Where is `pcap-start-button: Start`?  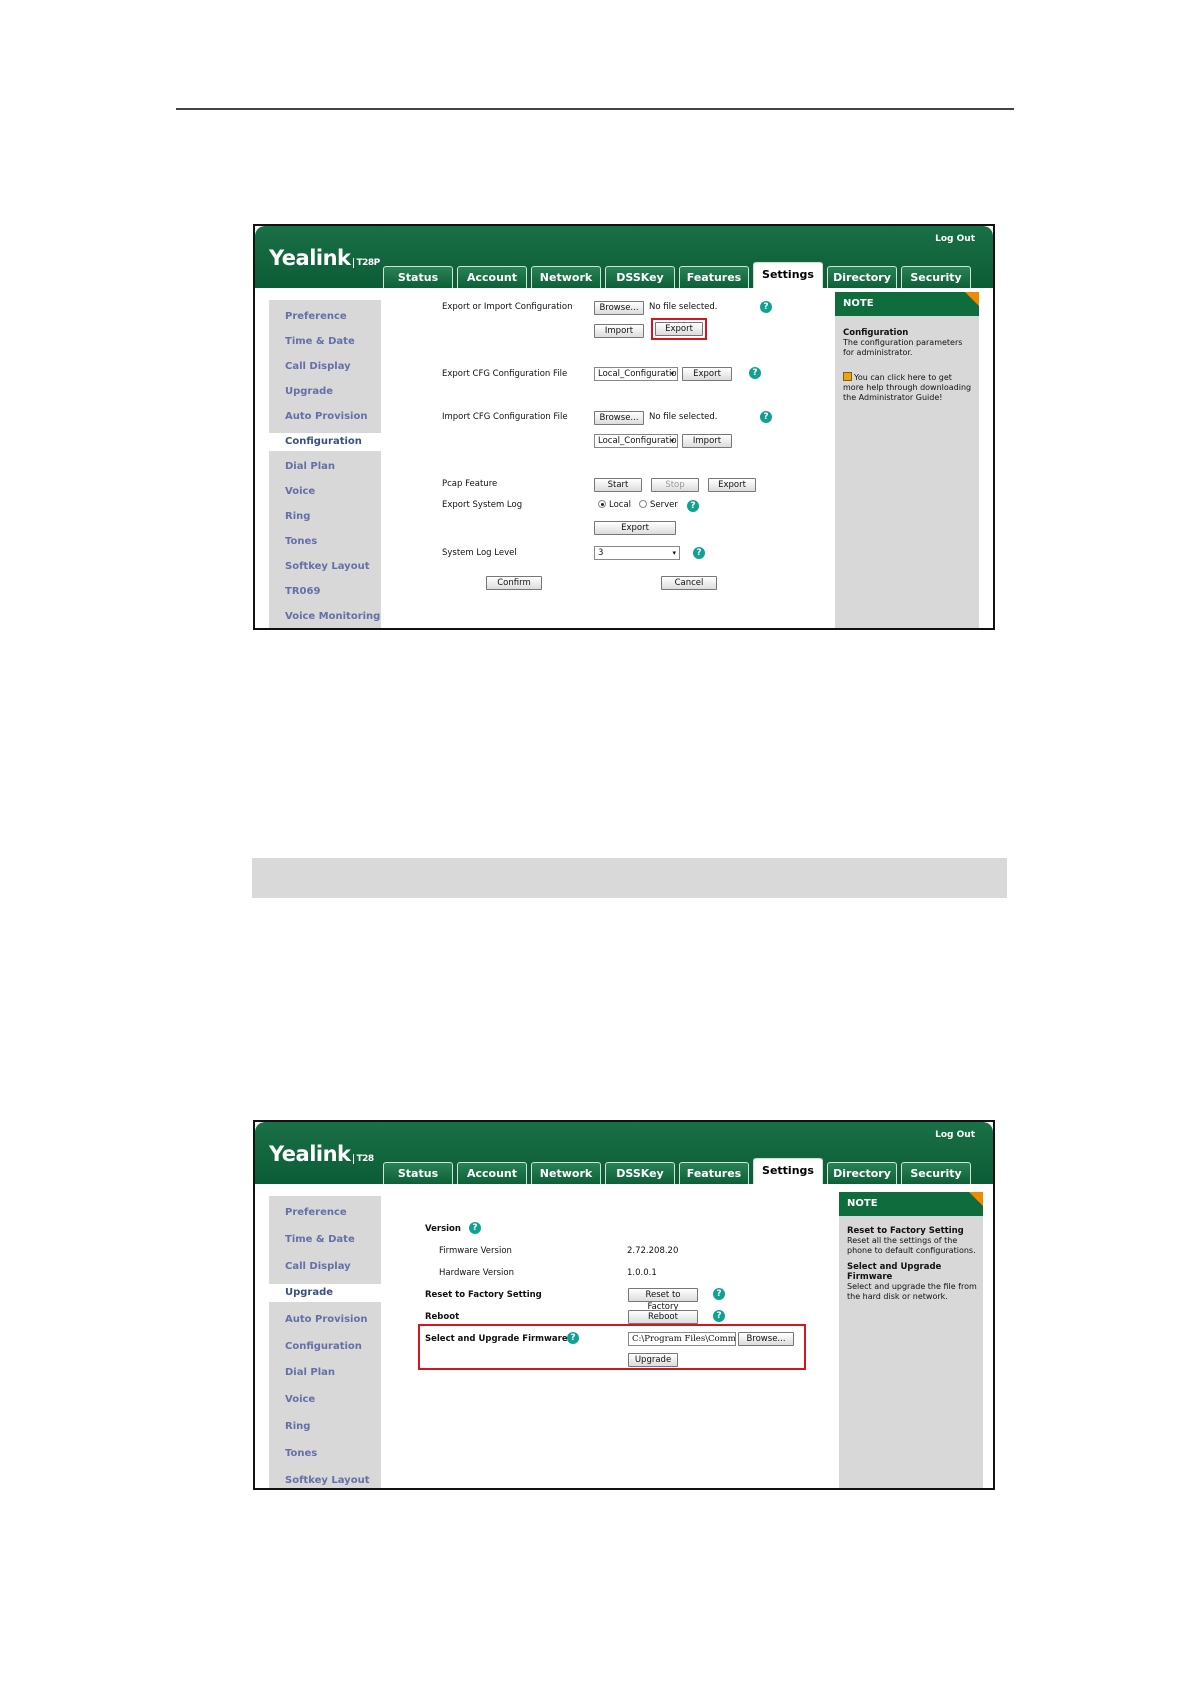
pcap-start-button: Start is located at coordinates (618, 485).